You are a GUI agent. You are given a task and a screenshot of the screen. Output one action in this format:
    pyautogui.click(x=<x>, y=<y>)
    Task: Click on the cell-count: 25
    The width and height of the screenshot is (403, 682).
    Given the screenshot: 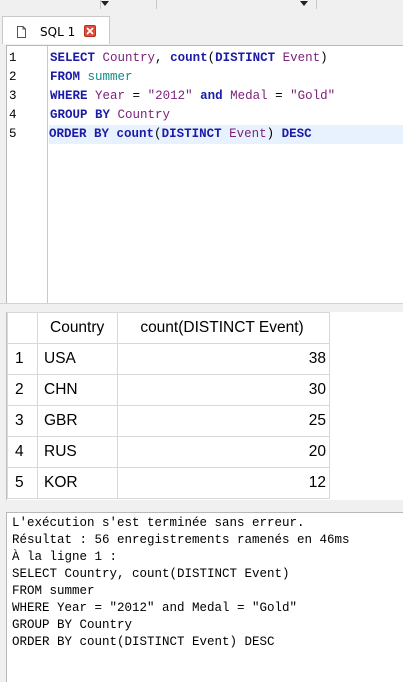 What is the action you would take?
    pyautogui.click(x=223, y=421)
    